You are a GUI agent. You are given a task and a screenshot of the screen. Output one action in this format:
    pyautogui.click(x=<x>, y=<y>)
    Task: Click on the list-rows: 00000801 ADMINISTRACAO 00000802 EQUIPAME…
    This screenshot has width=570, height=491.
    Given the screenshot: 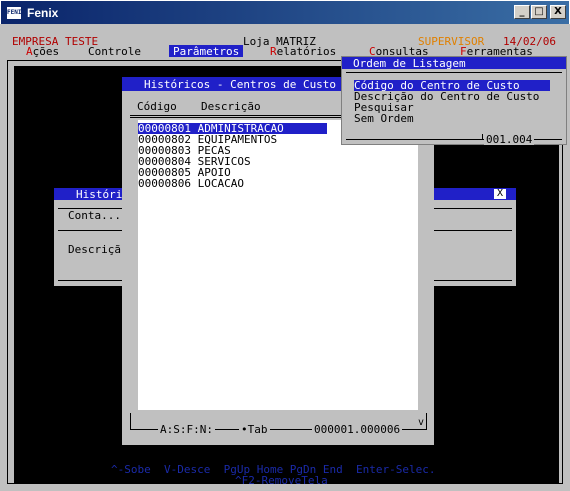 What is the action you would take?
    pyautogui.click(x=238, y=156)
    